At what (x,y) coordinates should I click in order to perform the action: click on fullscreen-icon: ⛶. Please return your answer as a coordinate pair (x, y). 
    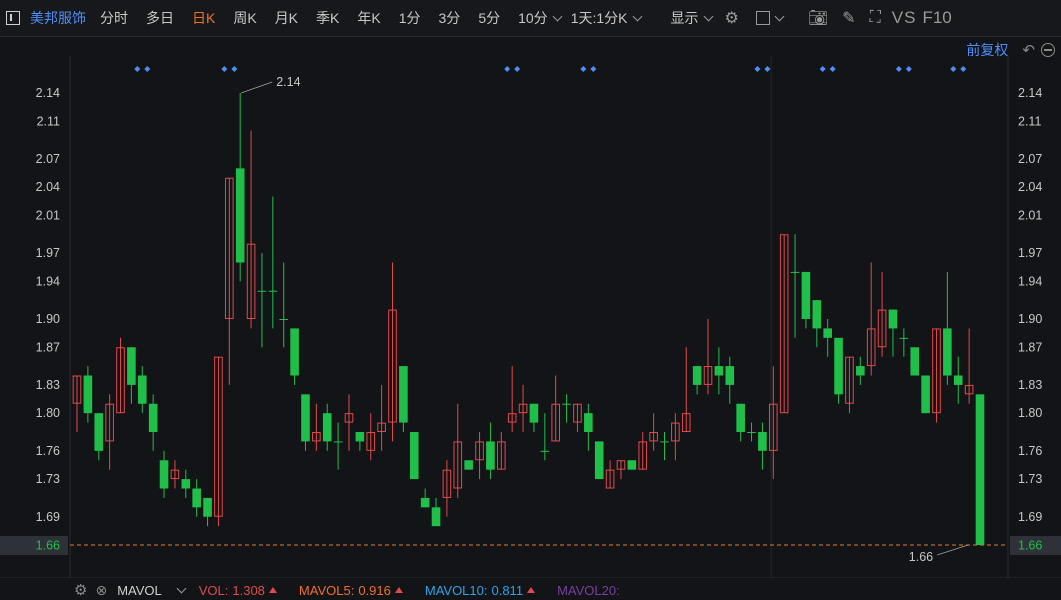
    Looking at the image, I should click on (875, 18).